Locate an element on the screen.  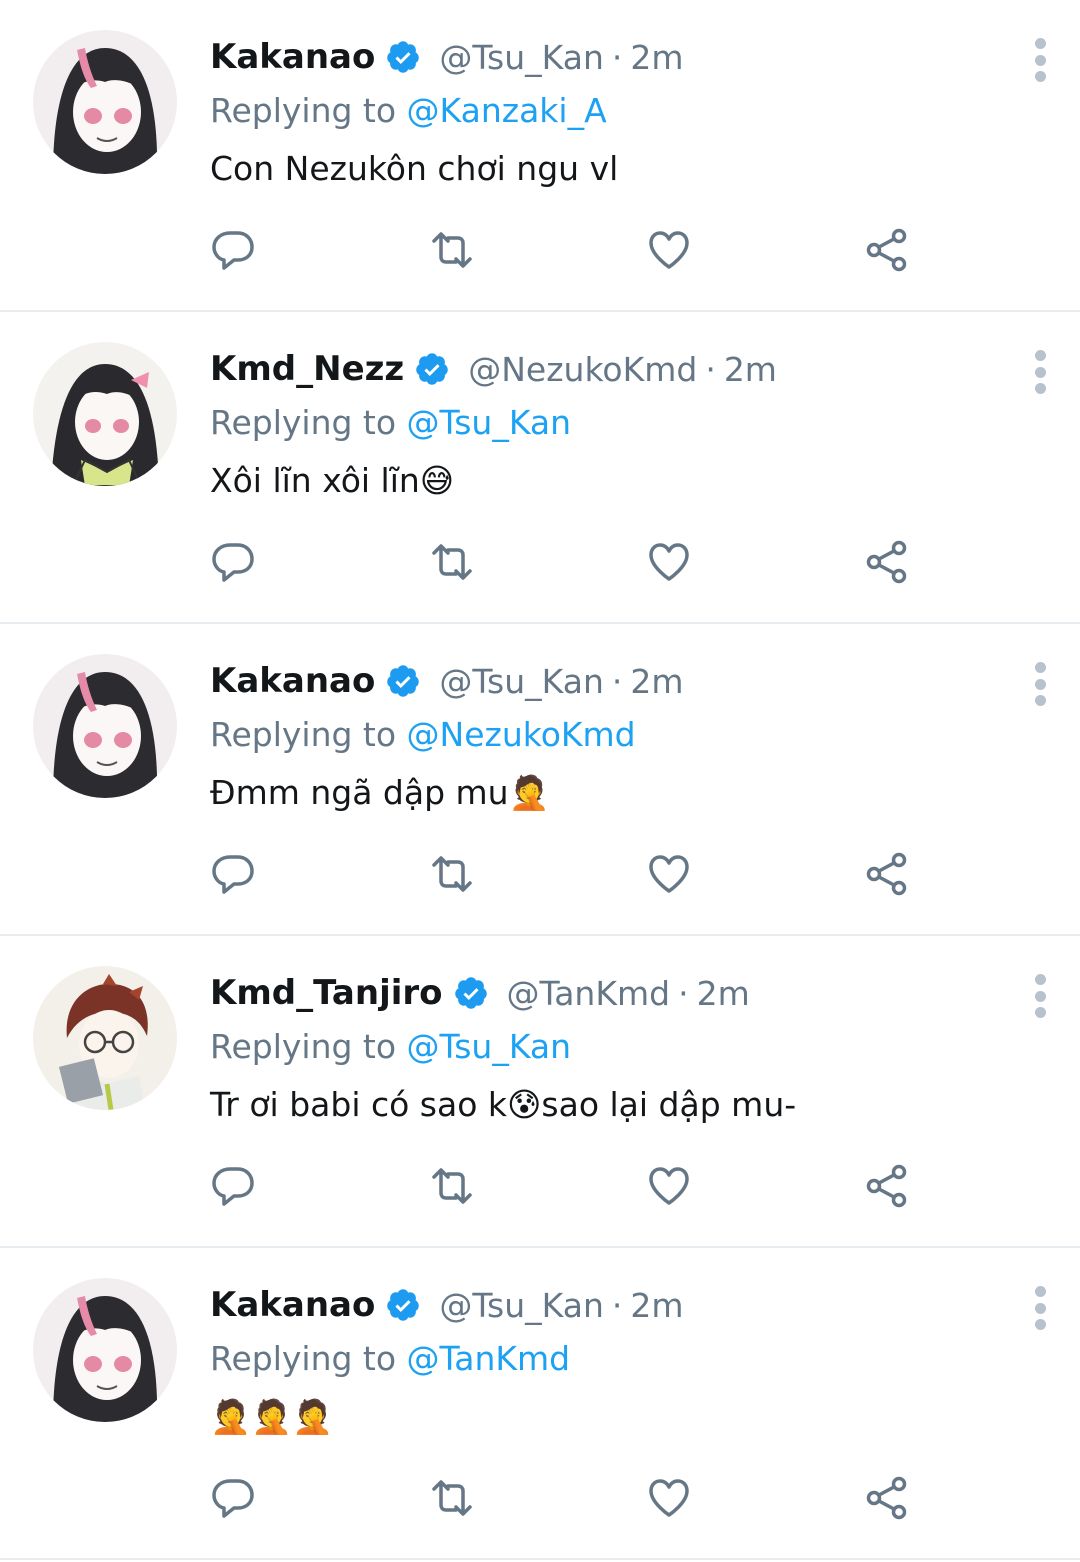
tweet-text: 🤦🤦🤦 is located at coordinates (272, 1416).